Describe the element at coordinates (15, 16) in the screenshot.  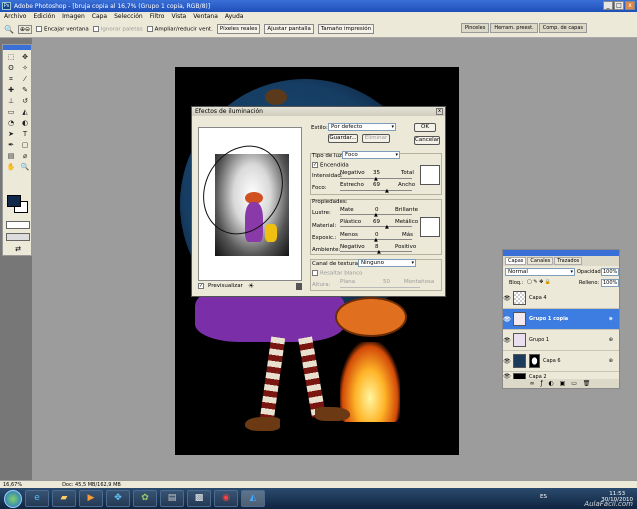
I see `menu-archivo: Archivo` at that location.